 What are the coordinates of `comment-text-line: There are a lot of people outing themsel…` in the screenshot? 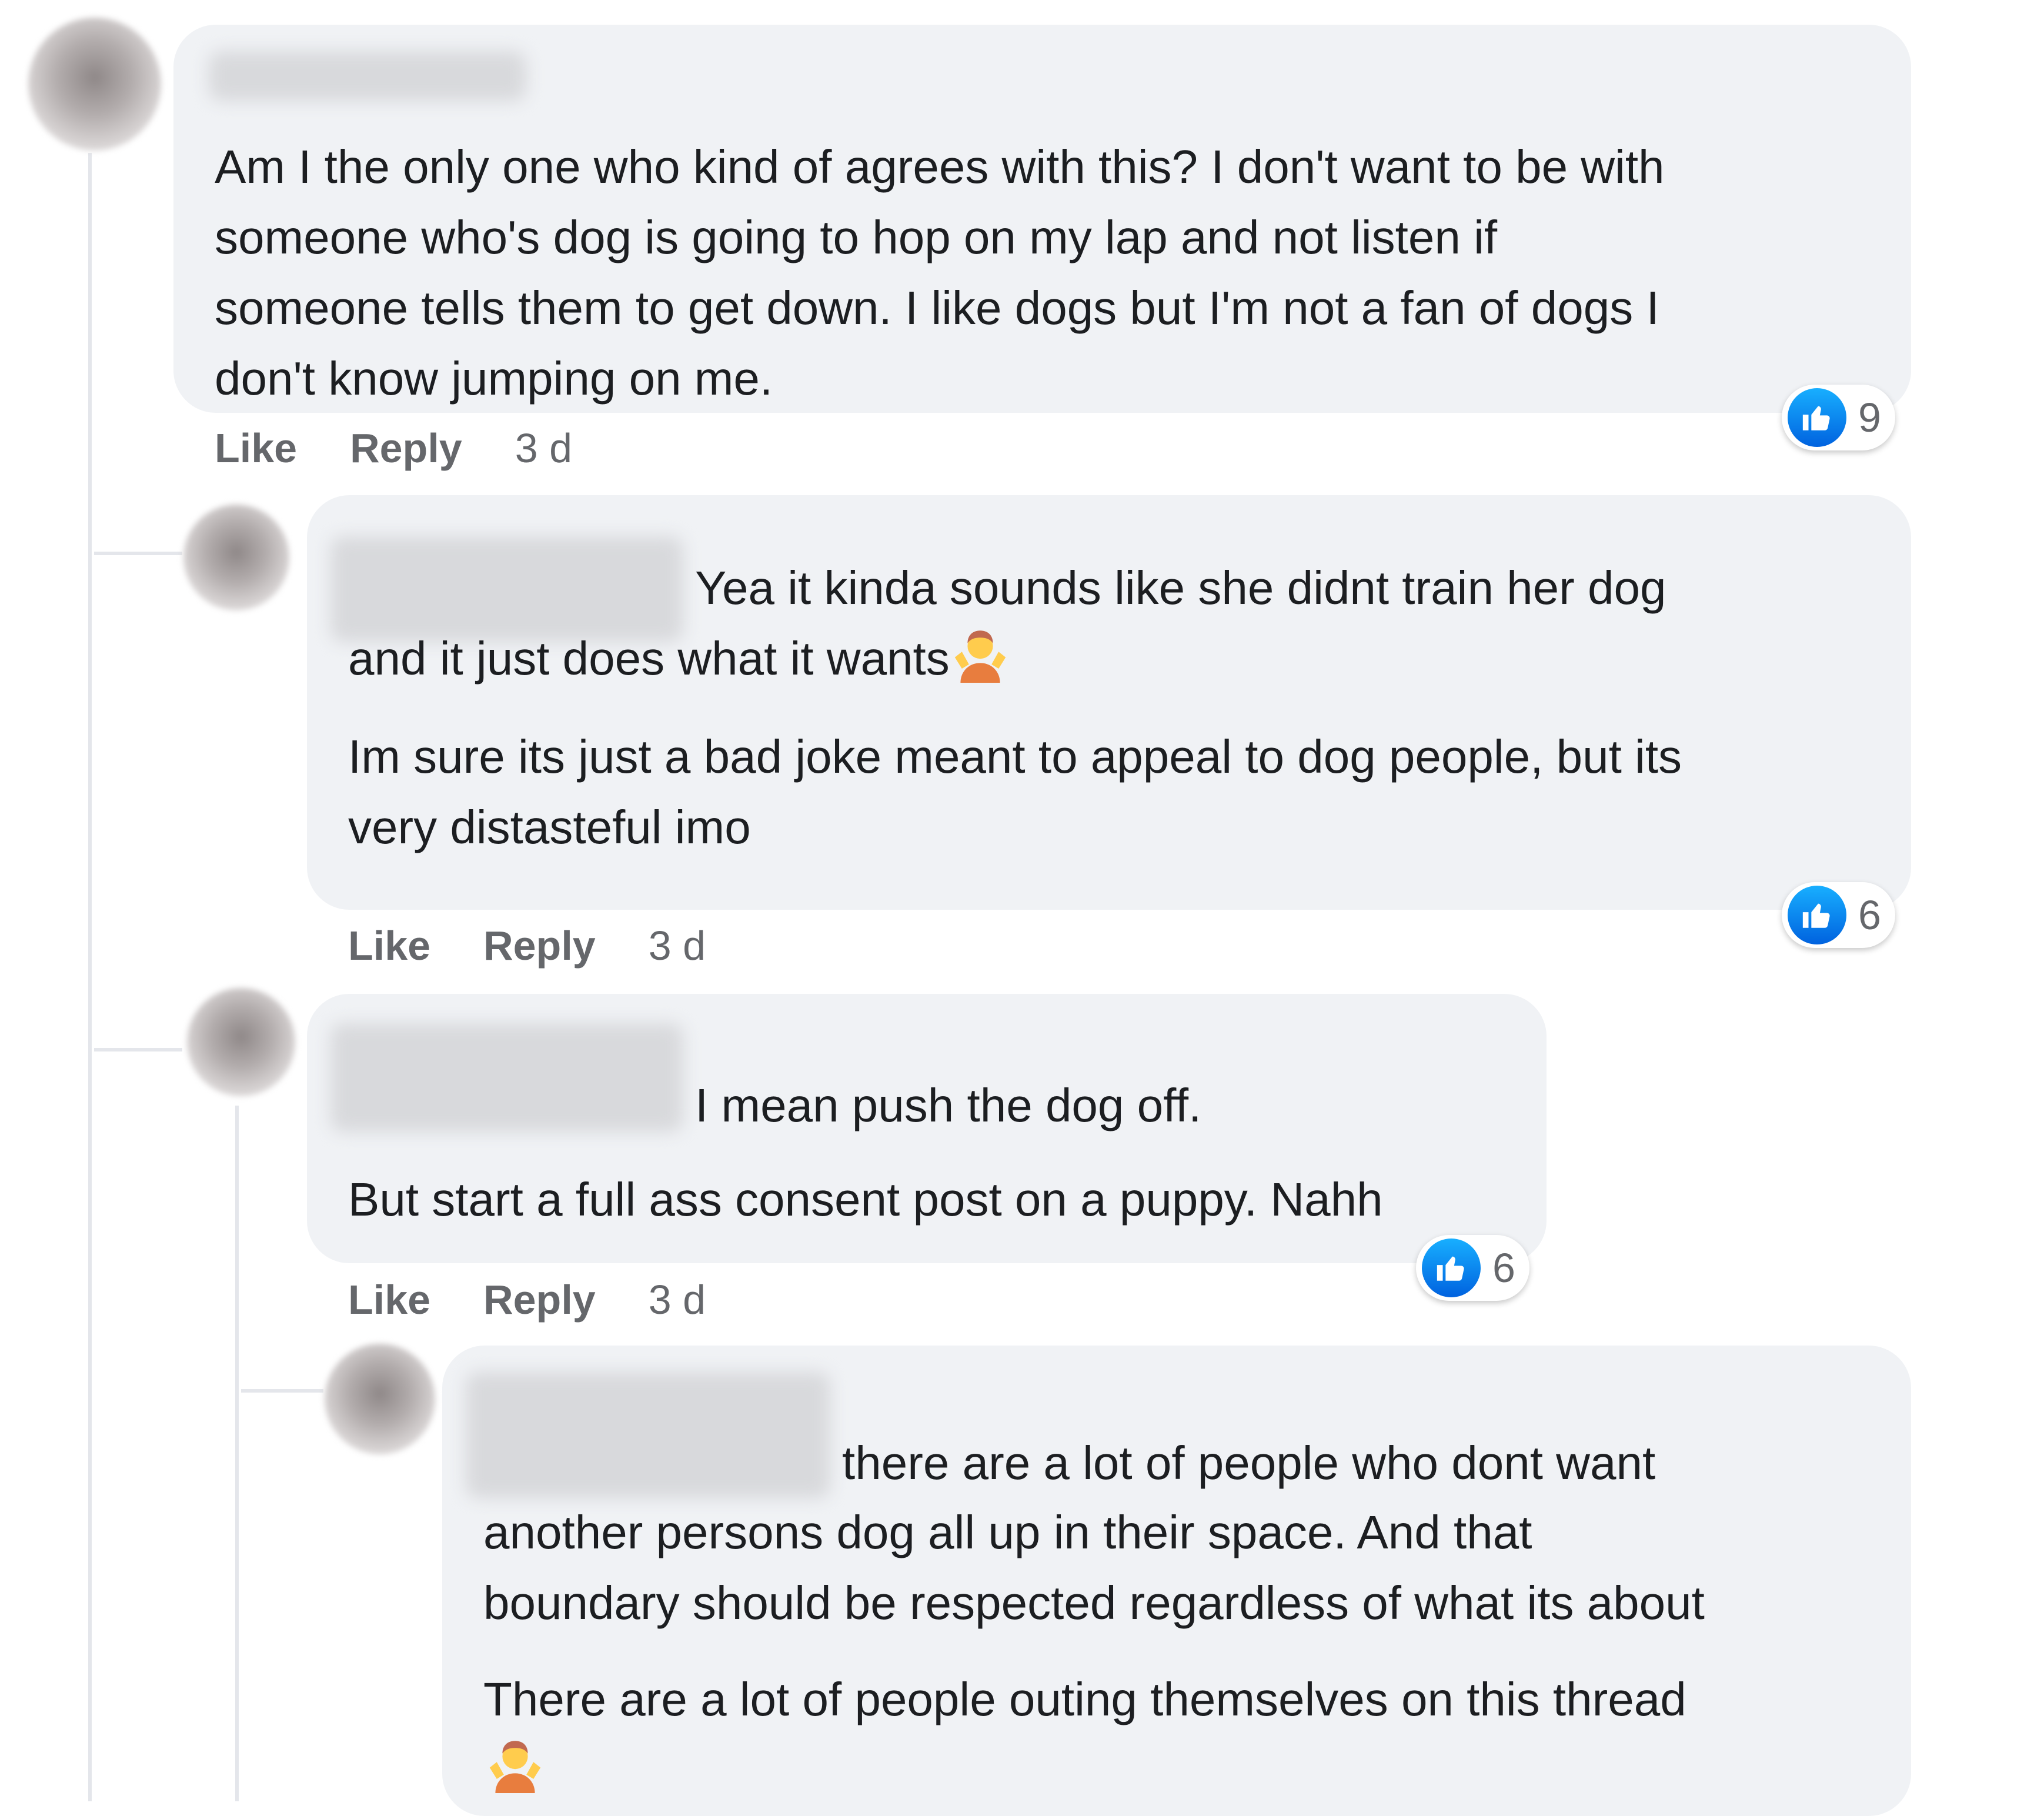 It's located at (1085, 1699).